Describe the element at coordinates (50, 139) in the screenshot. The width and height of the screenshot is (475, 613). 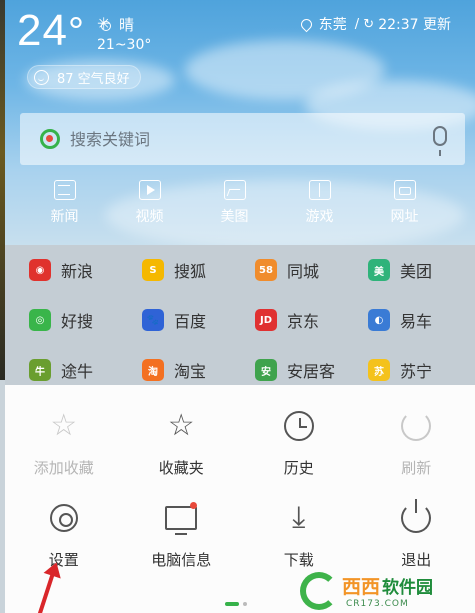
I see `search-logo-icon` at that location.